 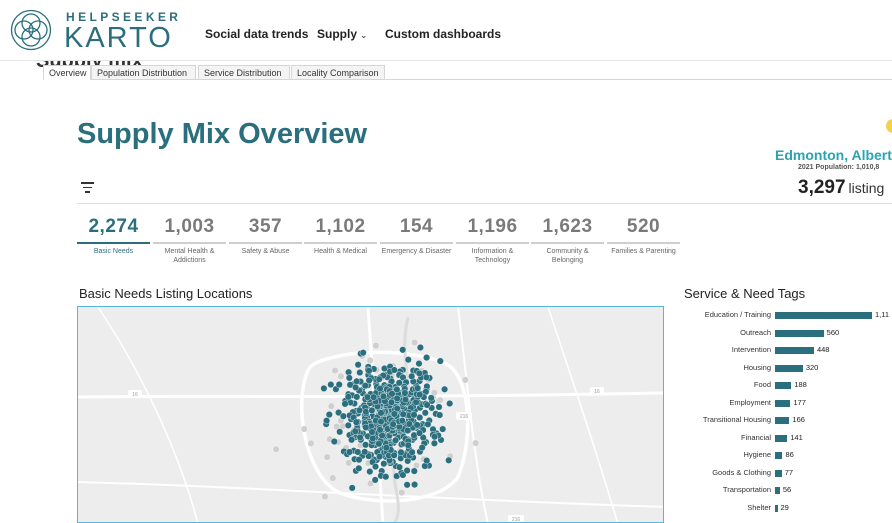 I want to click on tab-population-distribution: Population Distribution, so click(x=143, y=72).